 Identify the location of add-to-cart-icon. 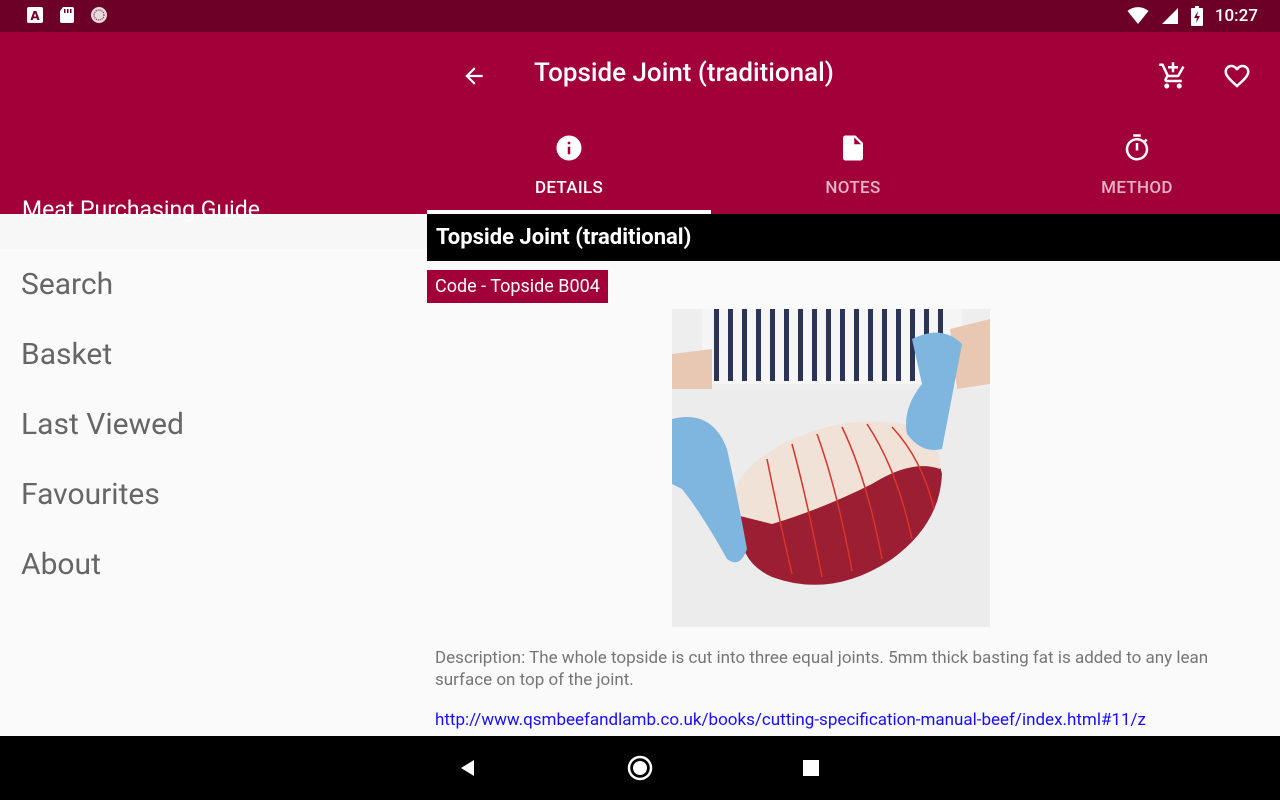
(1172, 75).